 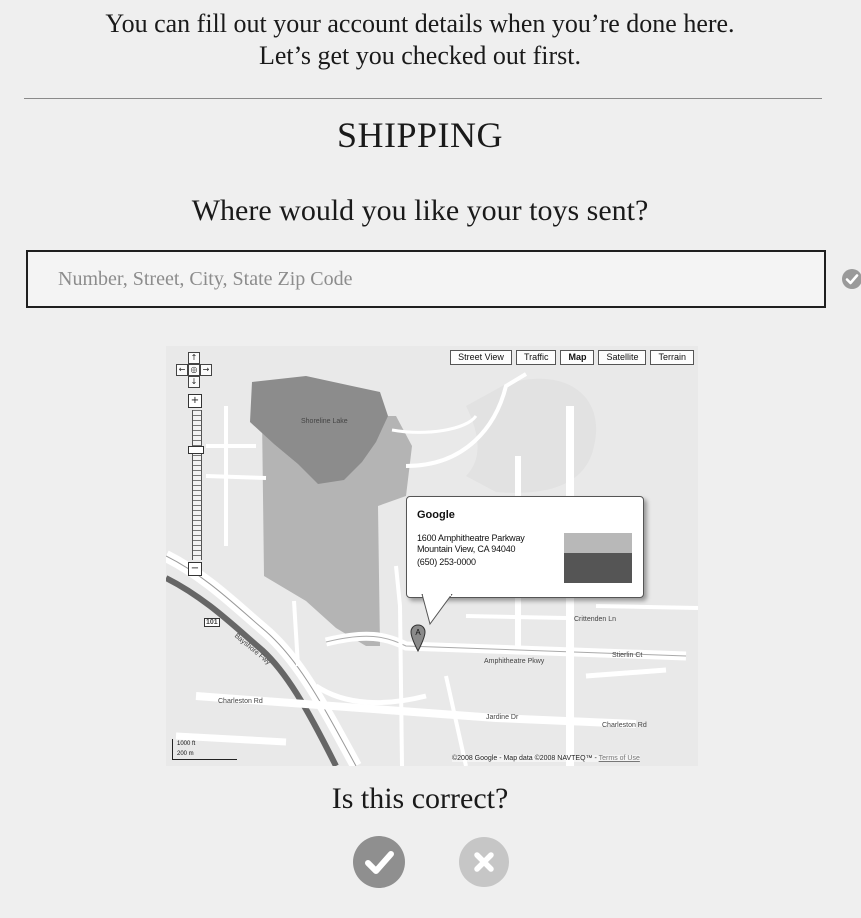 I want to click on map-type-traffic-button: Traffic, so click(x=536, y=357).